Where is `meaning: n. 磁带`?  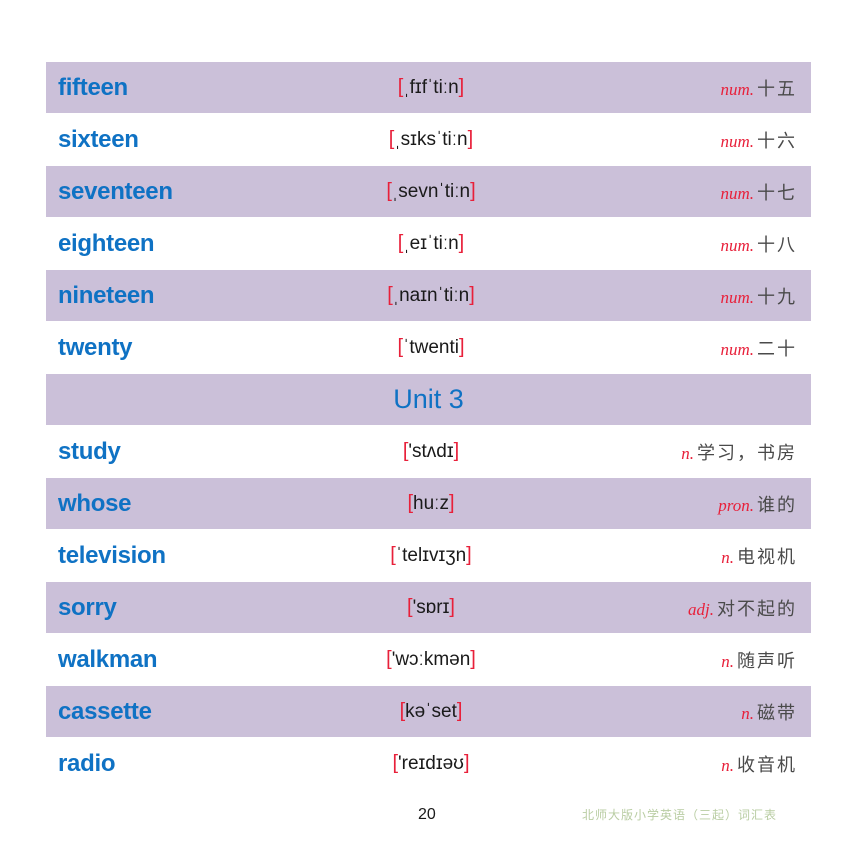
meaning: n. 磁带 is located at coordinates (769, 712).